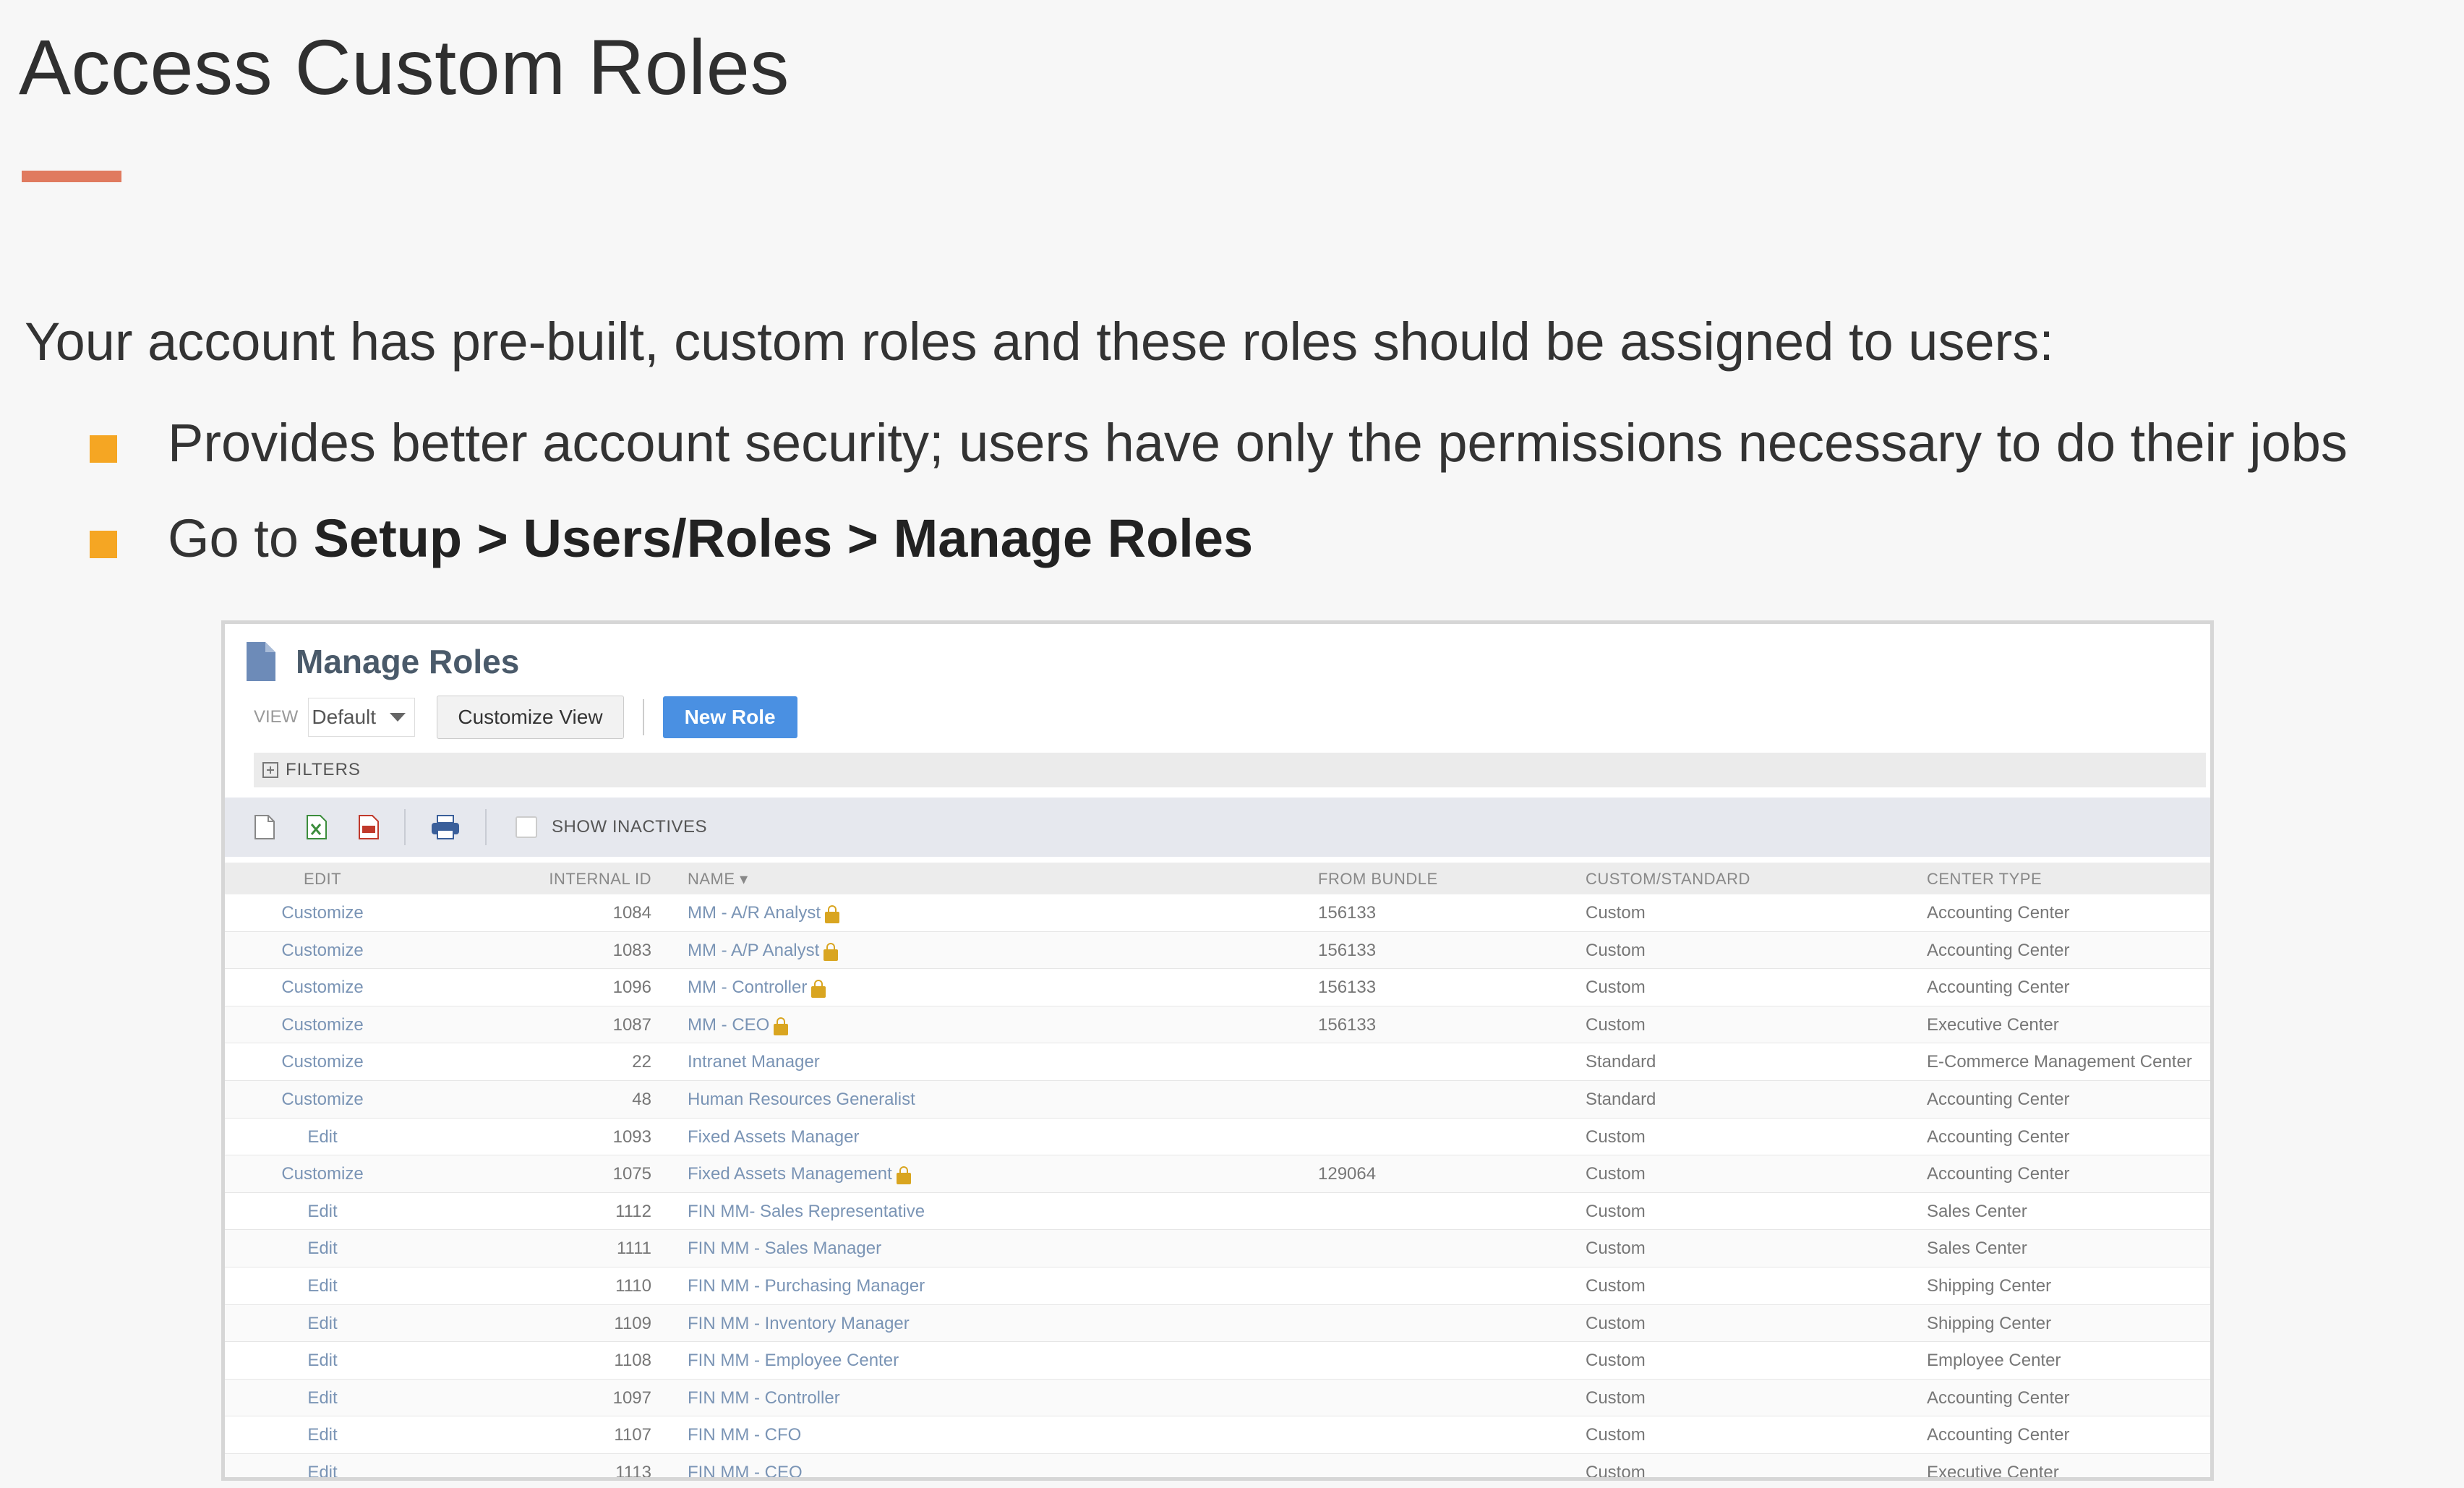  Describe the element at coordinates (1993, 1471) in the screenshot. I see `row-center-type-text: Executive Center` at that location.